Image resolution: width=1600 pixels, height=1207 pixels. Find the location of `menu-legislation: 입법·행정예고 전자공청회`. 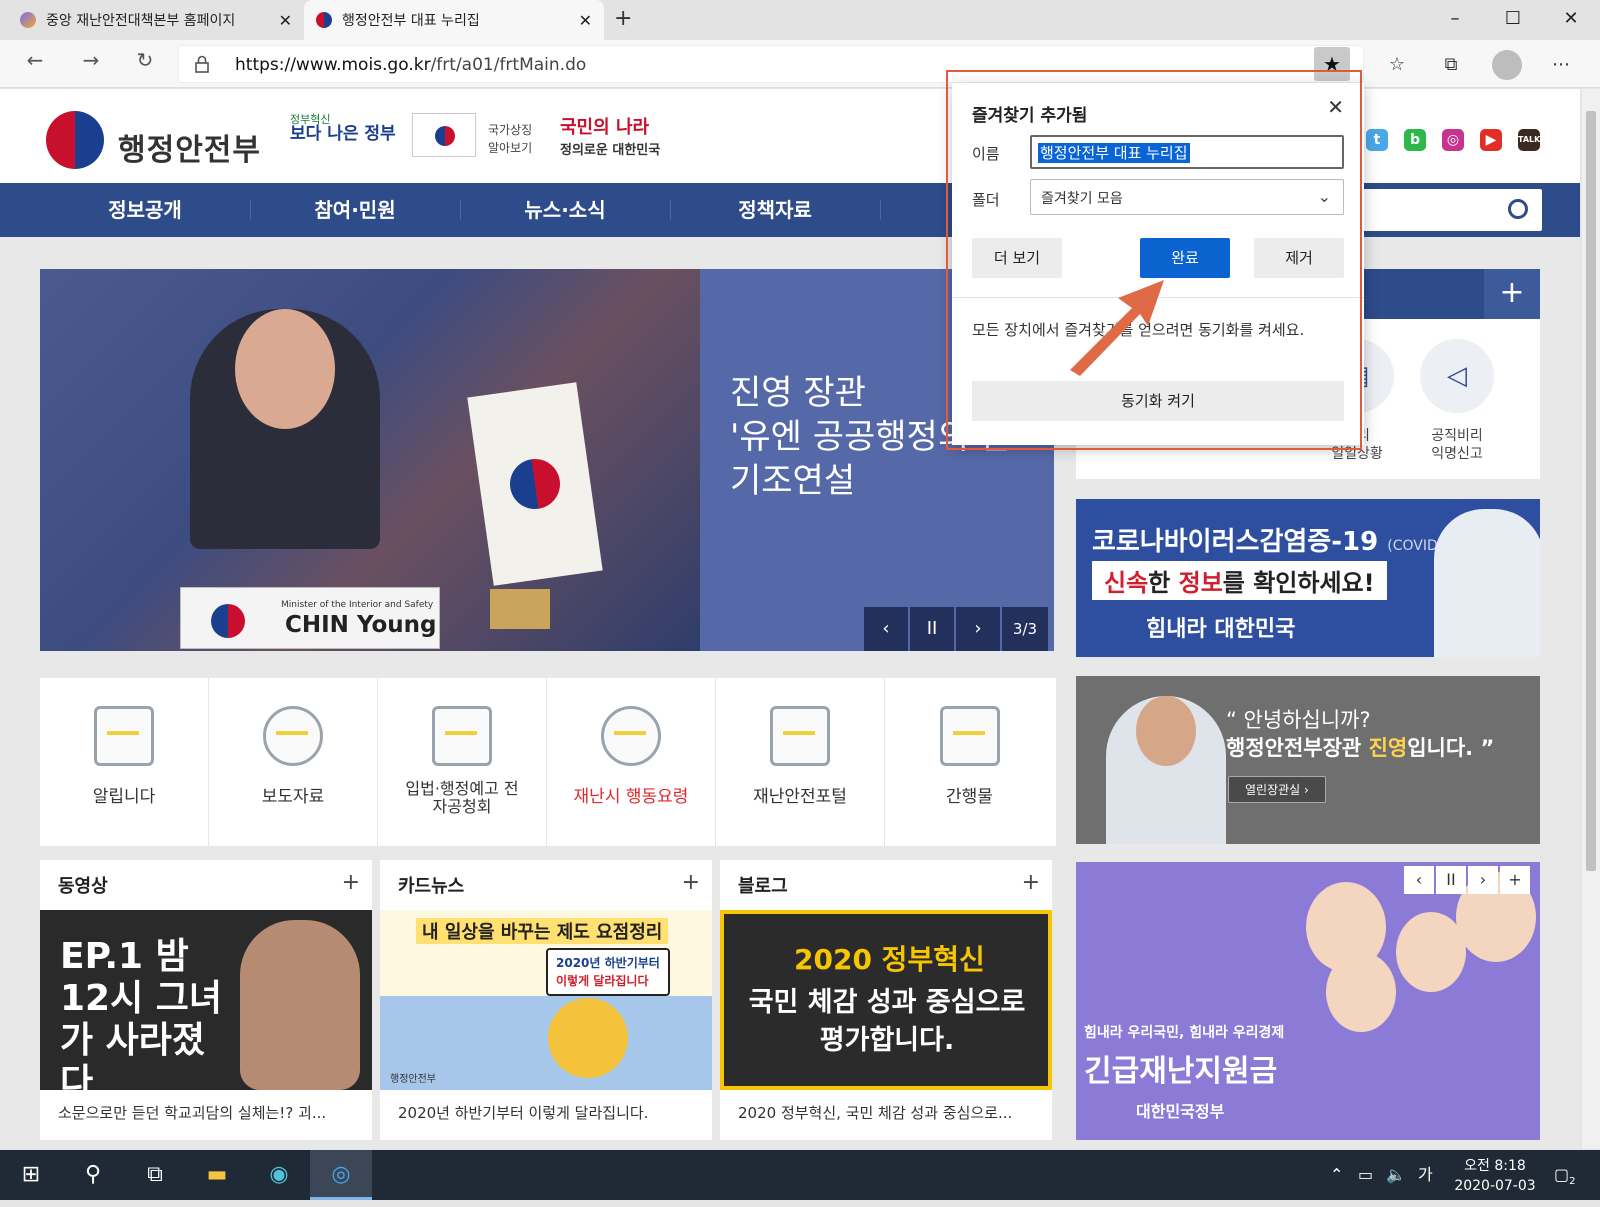

menu-legislation: 입법·행정예고 전자공청회 is located at coordinates (462, 762).